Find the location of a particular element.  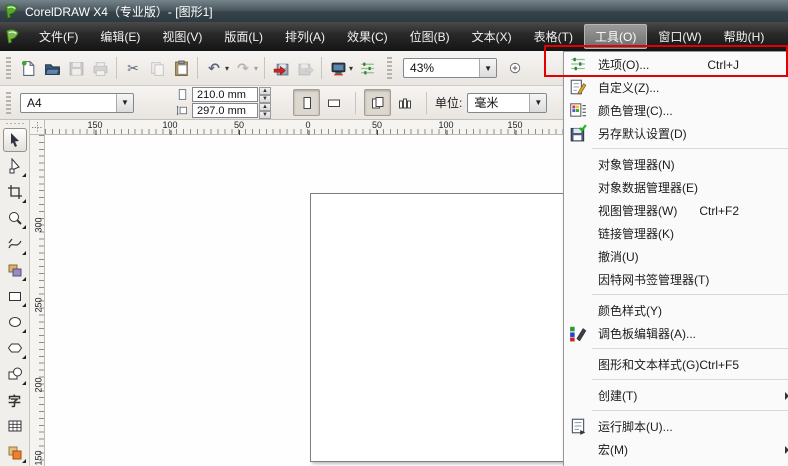

paper-width-spinner: ▲ ▼ is located at coordinates (265, 95).